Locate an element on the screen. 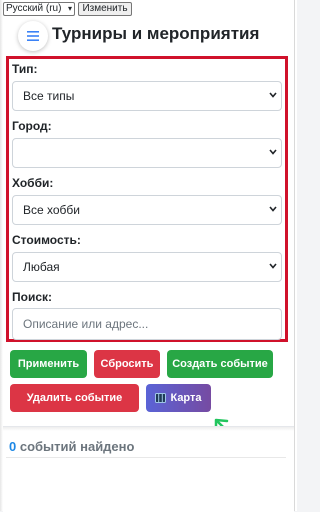  city-select is located at coordinates (147, 153).